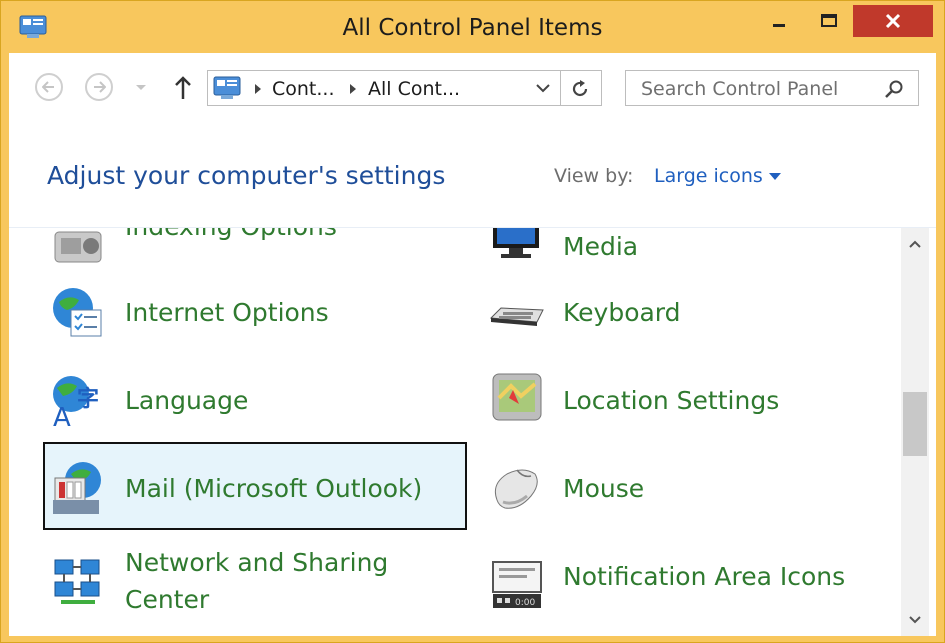 Image resolution: width=945 pixels, height=643 pixels. What do you see at coordinates (231, 236) in the screenshot?
I see `item-label: Indexing Options` at bounding box center [231, 236].